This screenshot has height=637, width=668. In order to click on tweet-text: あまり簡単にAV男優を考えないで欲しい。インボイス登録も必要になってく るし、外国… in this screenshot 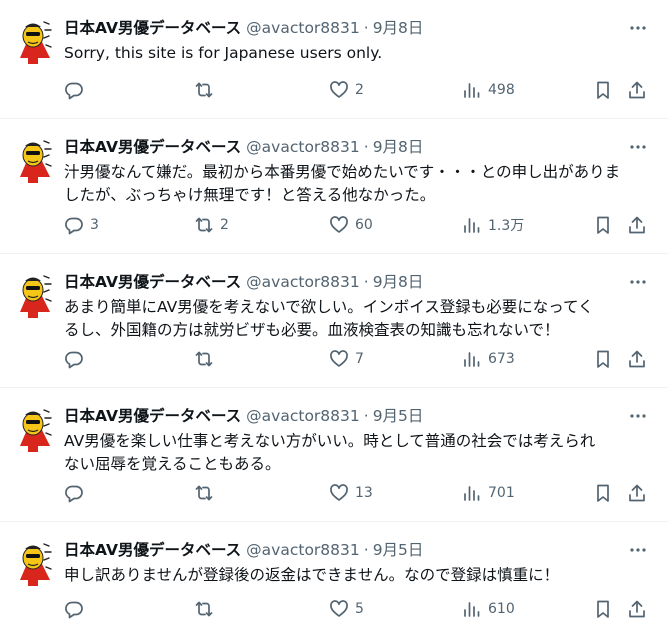, I will do `click(359, 319)`.